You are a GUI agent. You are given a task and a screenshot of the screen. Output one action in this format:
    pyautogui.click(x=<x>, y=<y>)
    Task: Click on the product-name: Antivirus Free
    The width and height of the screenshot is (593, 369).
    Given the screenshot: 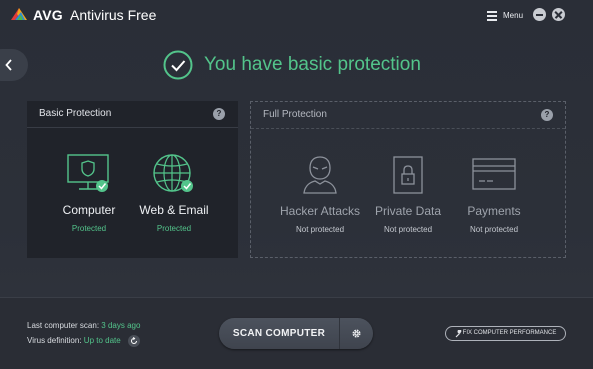 What is the action you would take?
    pyautogui.click(x=113, y=15)
    